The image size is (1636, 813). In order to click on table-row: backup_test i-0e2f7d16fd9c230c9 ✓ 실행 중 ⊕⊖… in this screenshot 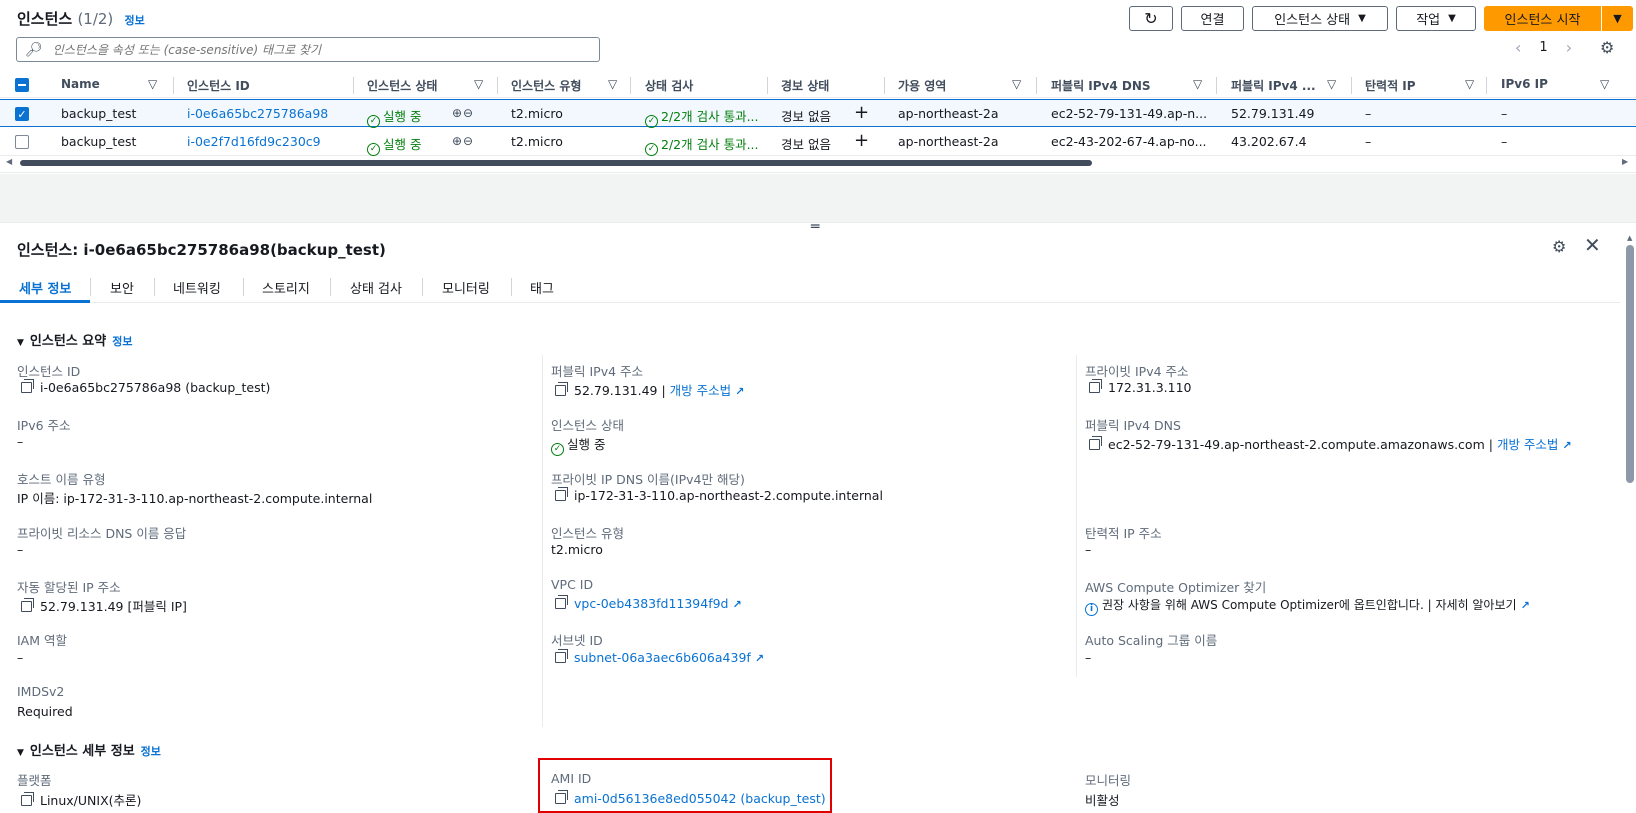, I will do `click(818, 142)`.